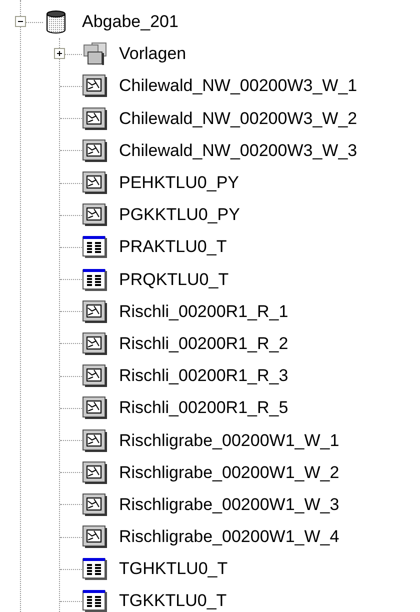 The image size is (420, 612). Describe the element at coordinates (229, 537) in the screenshot. I see `tree-item: Rischligrabe_00200W1_W_4` at that location.